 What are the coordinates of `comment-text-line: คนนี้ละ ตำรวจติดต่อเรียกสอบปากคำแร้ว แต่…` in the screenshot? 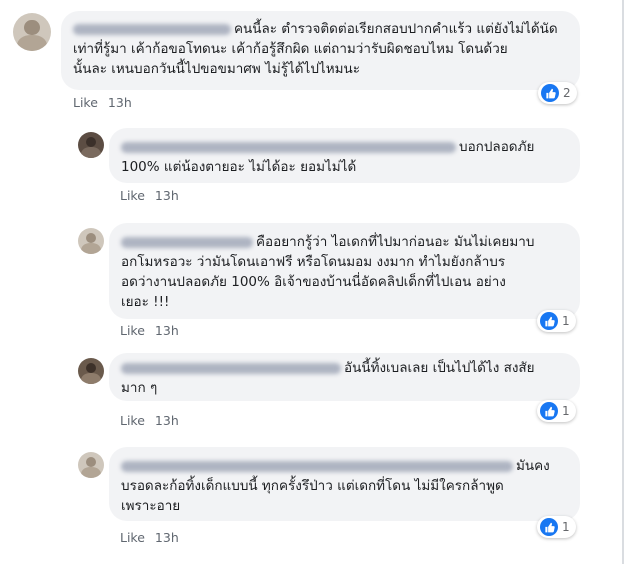 It's located at (396, 29).